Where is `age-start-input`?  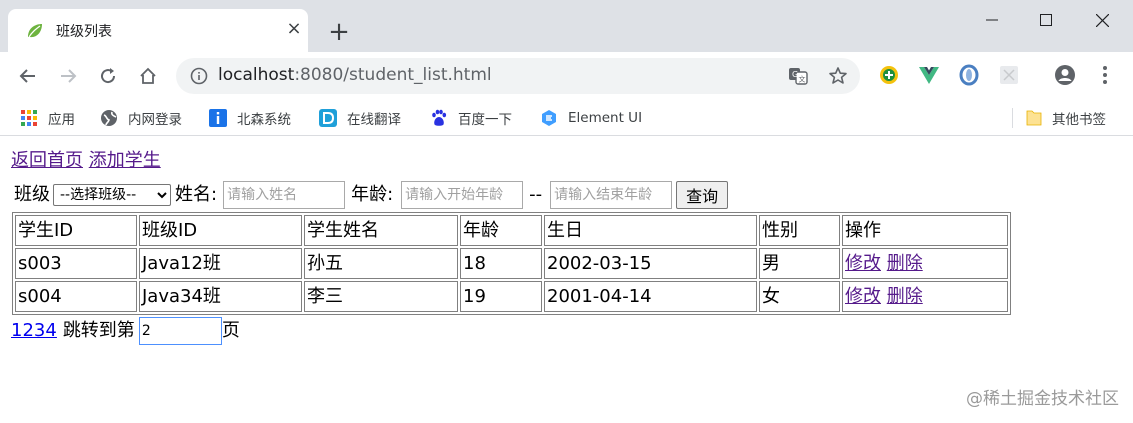
age-start-input is located at coordinates (462, 195).